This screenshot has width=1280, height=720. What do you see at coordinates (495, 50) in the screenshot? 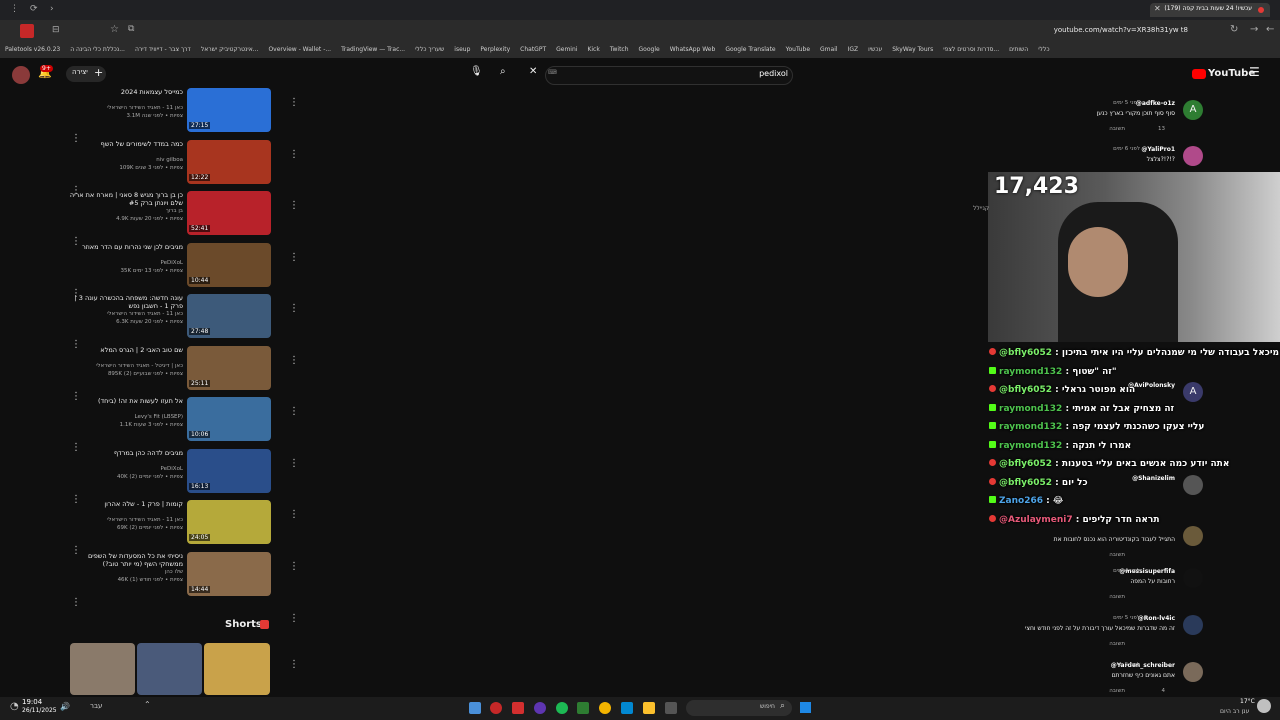
I see `bookmark-item: Perplexity` at bounding box center [495, 50].